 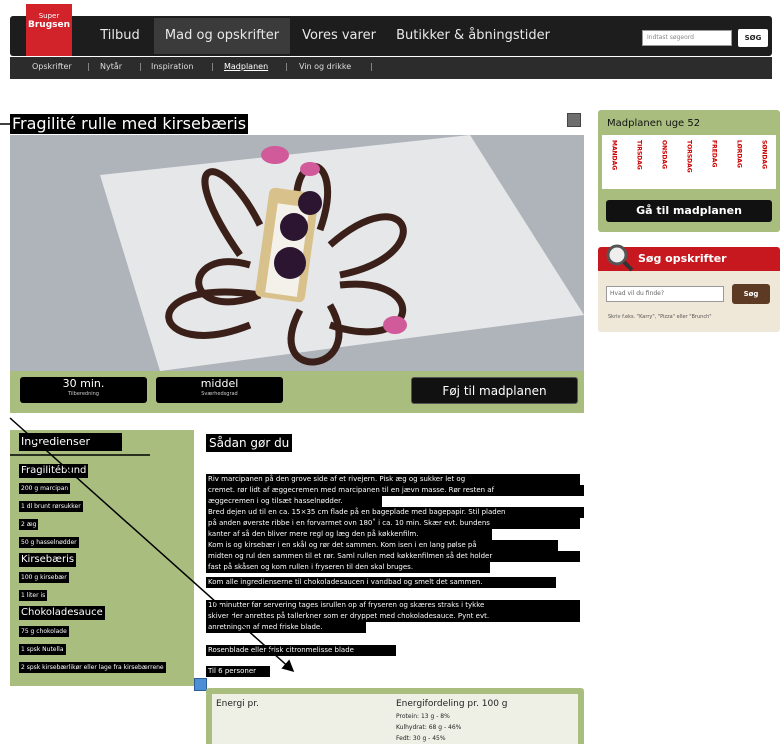 What do you see at coordinates (54, 471) in the screenshot?
I see `ingredient-group: Fragilitébund` at bounding box center [54, 471].